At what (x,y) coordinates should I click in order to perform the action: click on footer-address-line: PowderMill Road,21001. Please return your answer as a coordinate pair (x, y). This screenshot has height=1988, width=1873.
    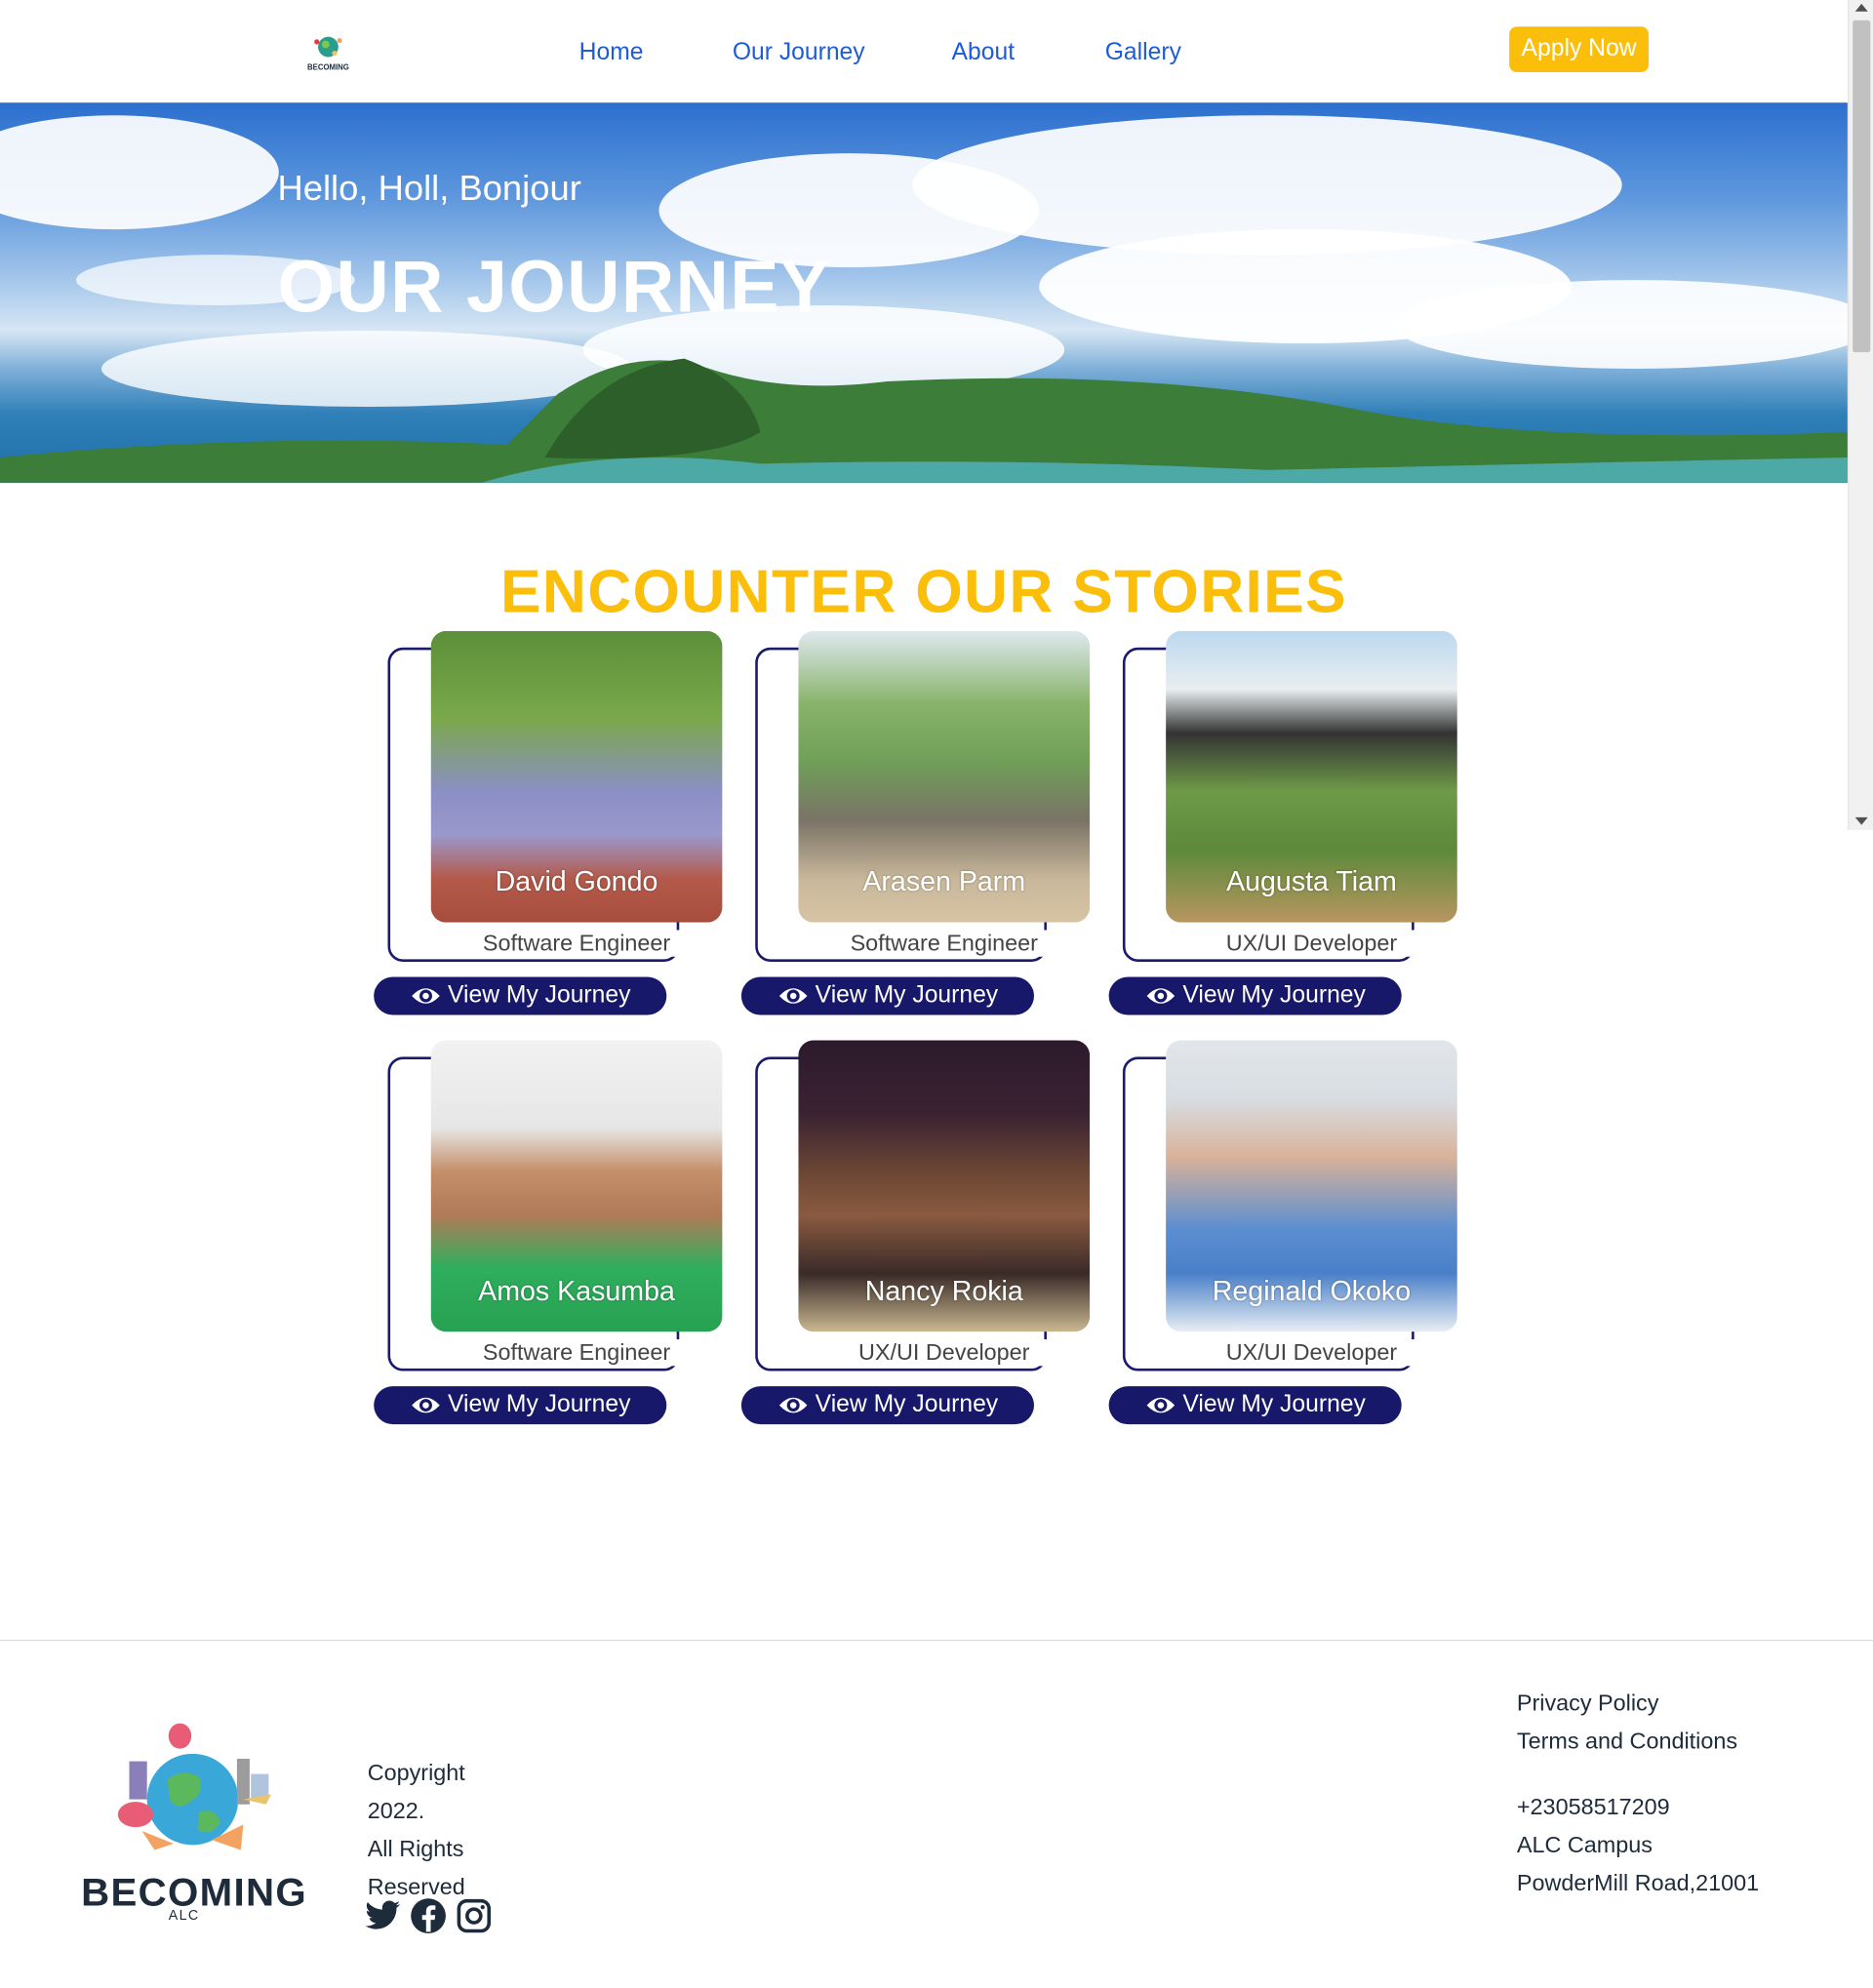
    Looking at the image, I should click on (1638, 1883).